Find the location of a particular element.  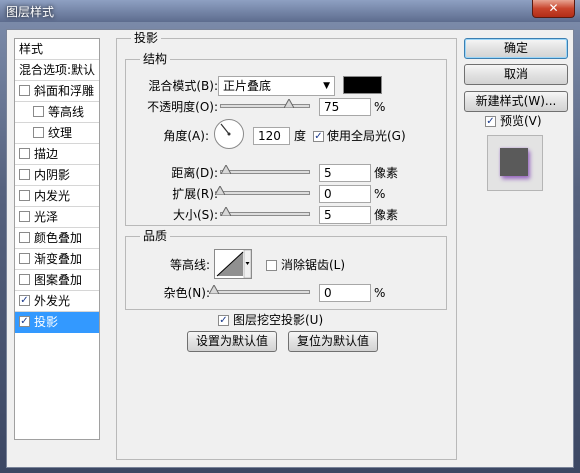

drop-shadow-title: 投影 is located at coordinates (146, 38).